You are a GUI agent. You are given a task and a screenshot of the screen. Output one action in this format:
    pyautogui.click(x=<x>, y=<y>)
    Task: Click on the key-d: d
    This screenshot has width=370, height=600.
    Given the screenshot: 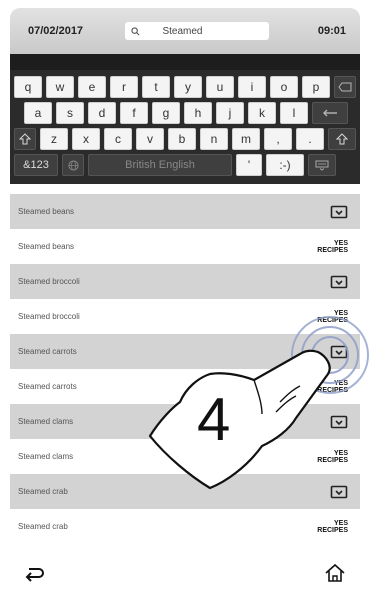 What is the action you would take?
    pyautogui.click(x=102, y=113)
    